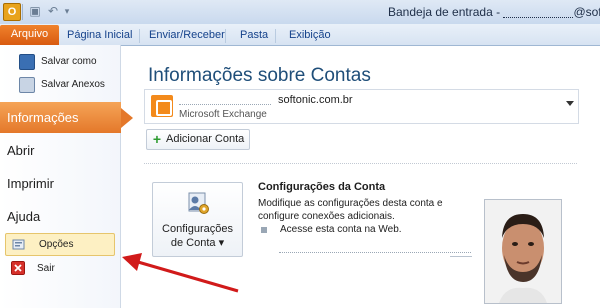 The image size is (600, 308). What do you see at coordinates (180, 273) in the screenshot?
I see `annotation-arrow` at bounding box center [180, 273].